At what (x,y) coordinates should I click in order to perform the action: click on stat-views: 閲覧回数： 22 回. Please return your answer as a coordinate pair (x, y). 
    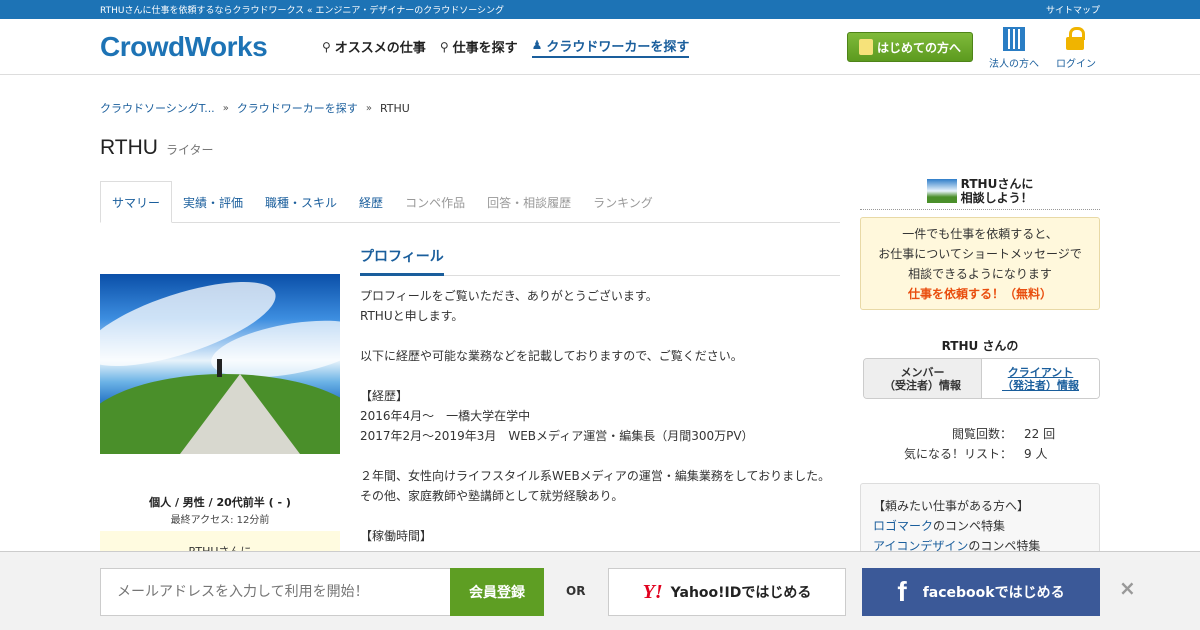
    Looking at the image, I should click on (980, 434).